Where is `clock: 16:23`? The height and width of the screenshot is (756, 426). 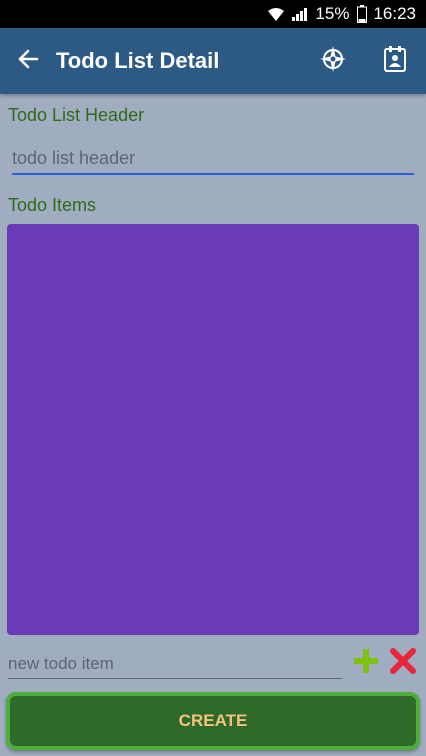
clock: 16:23 is located at coordinates (394, 13).